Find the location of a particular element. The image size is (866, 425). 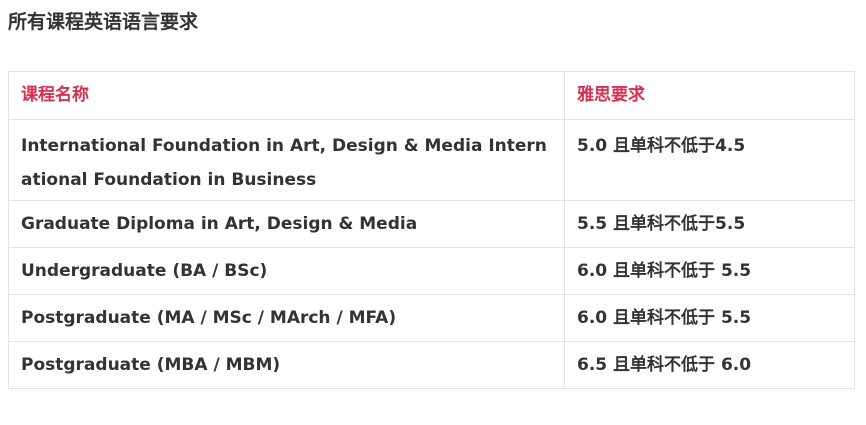

table-row: Postgraduate (MBA / MBM) 6.5 且单科不低于 6.0 is located at coordinates (431, 365).